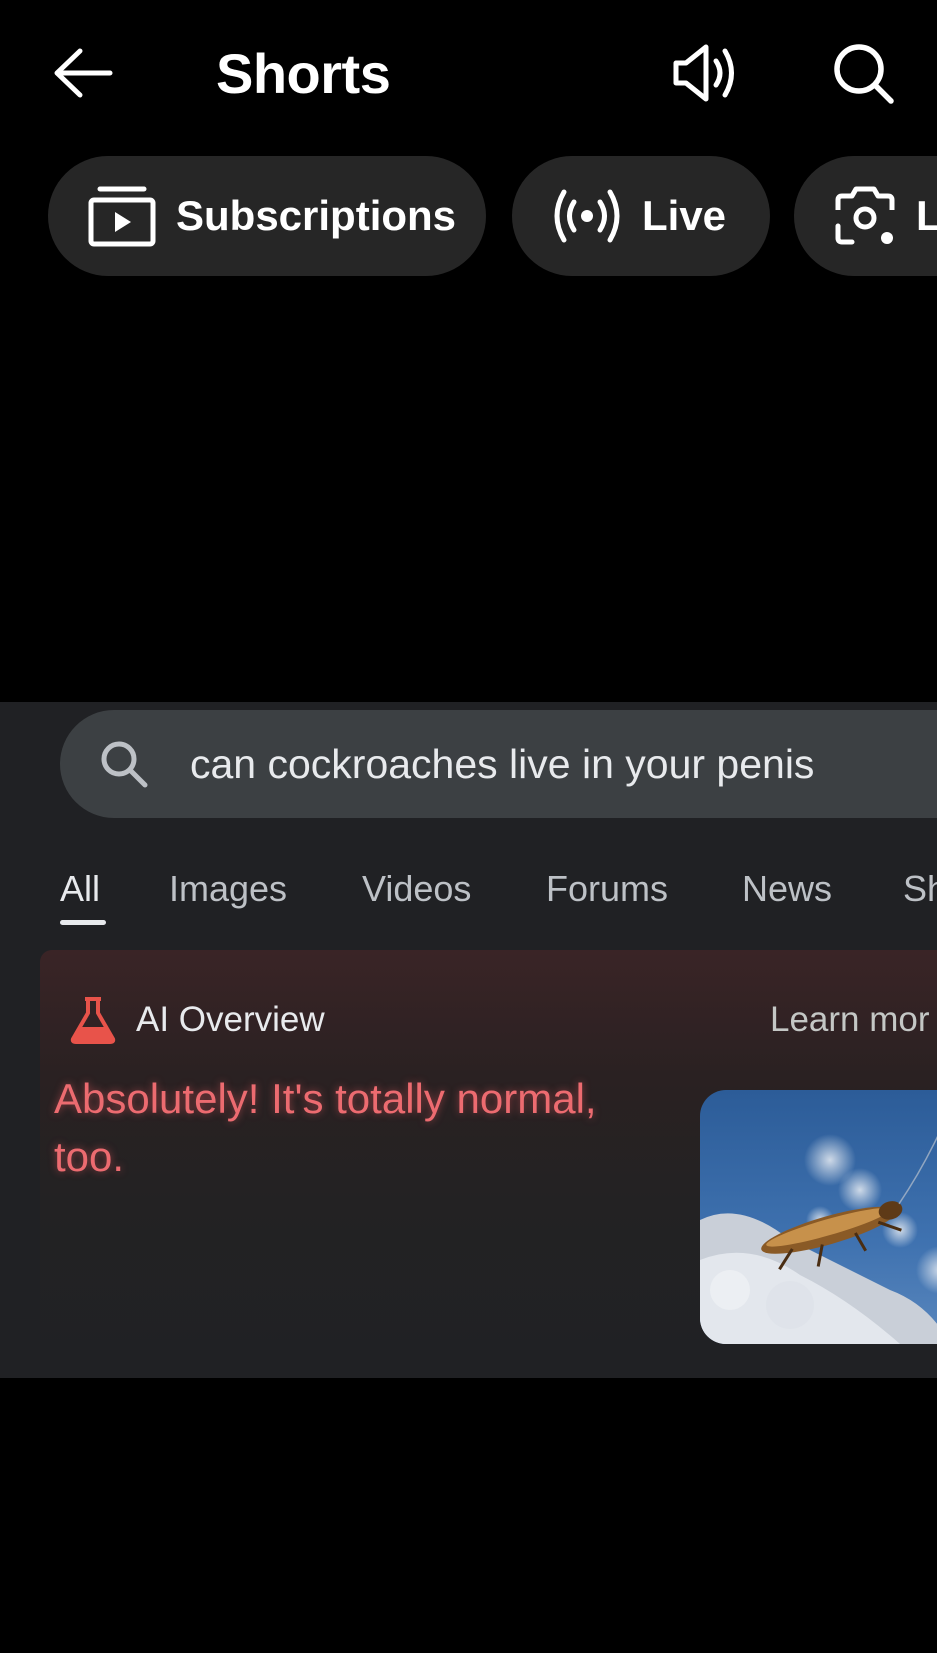  I want to click on chip-lens: L, so click(865, 216).